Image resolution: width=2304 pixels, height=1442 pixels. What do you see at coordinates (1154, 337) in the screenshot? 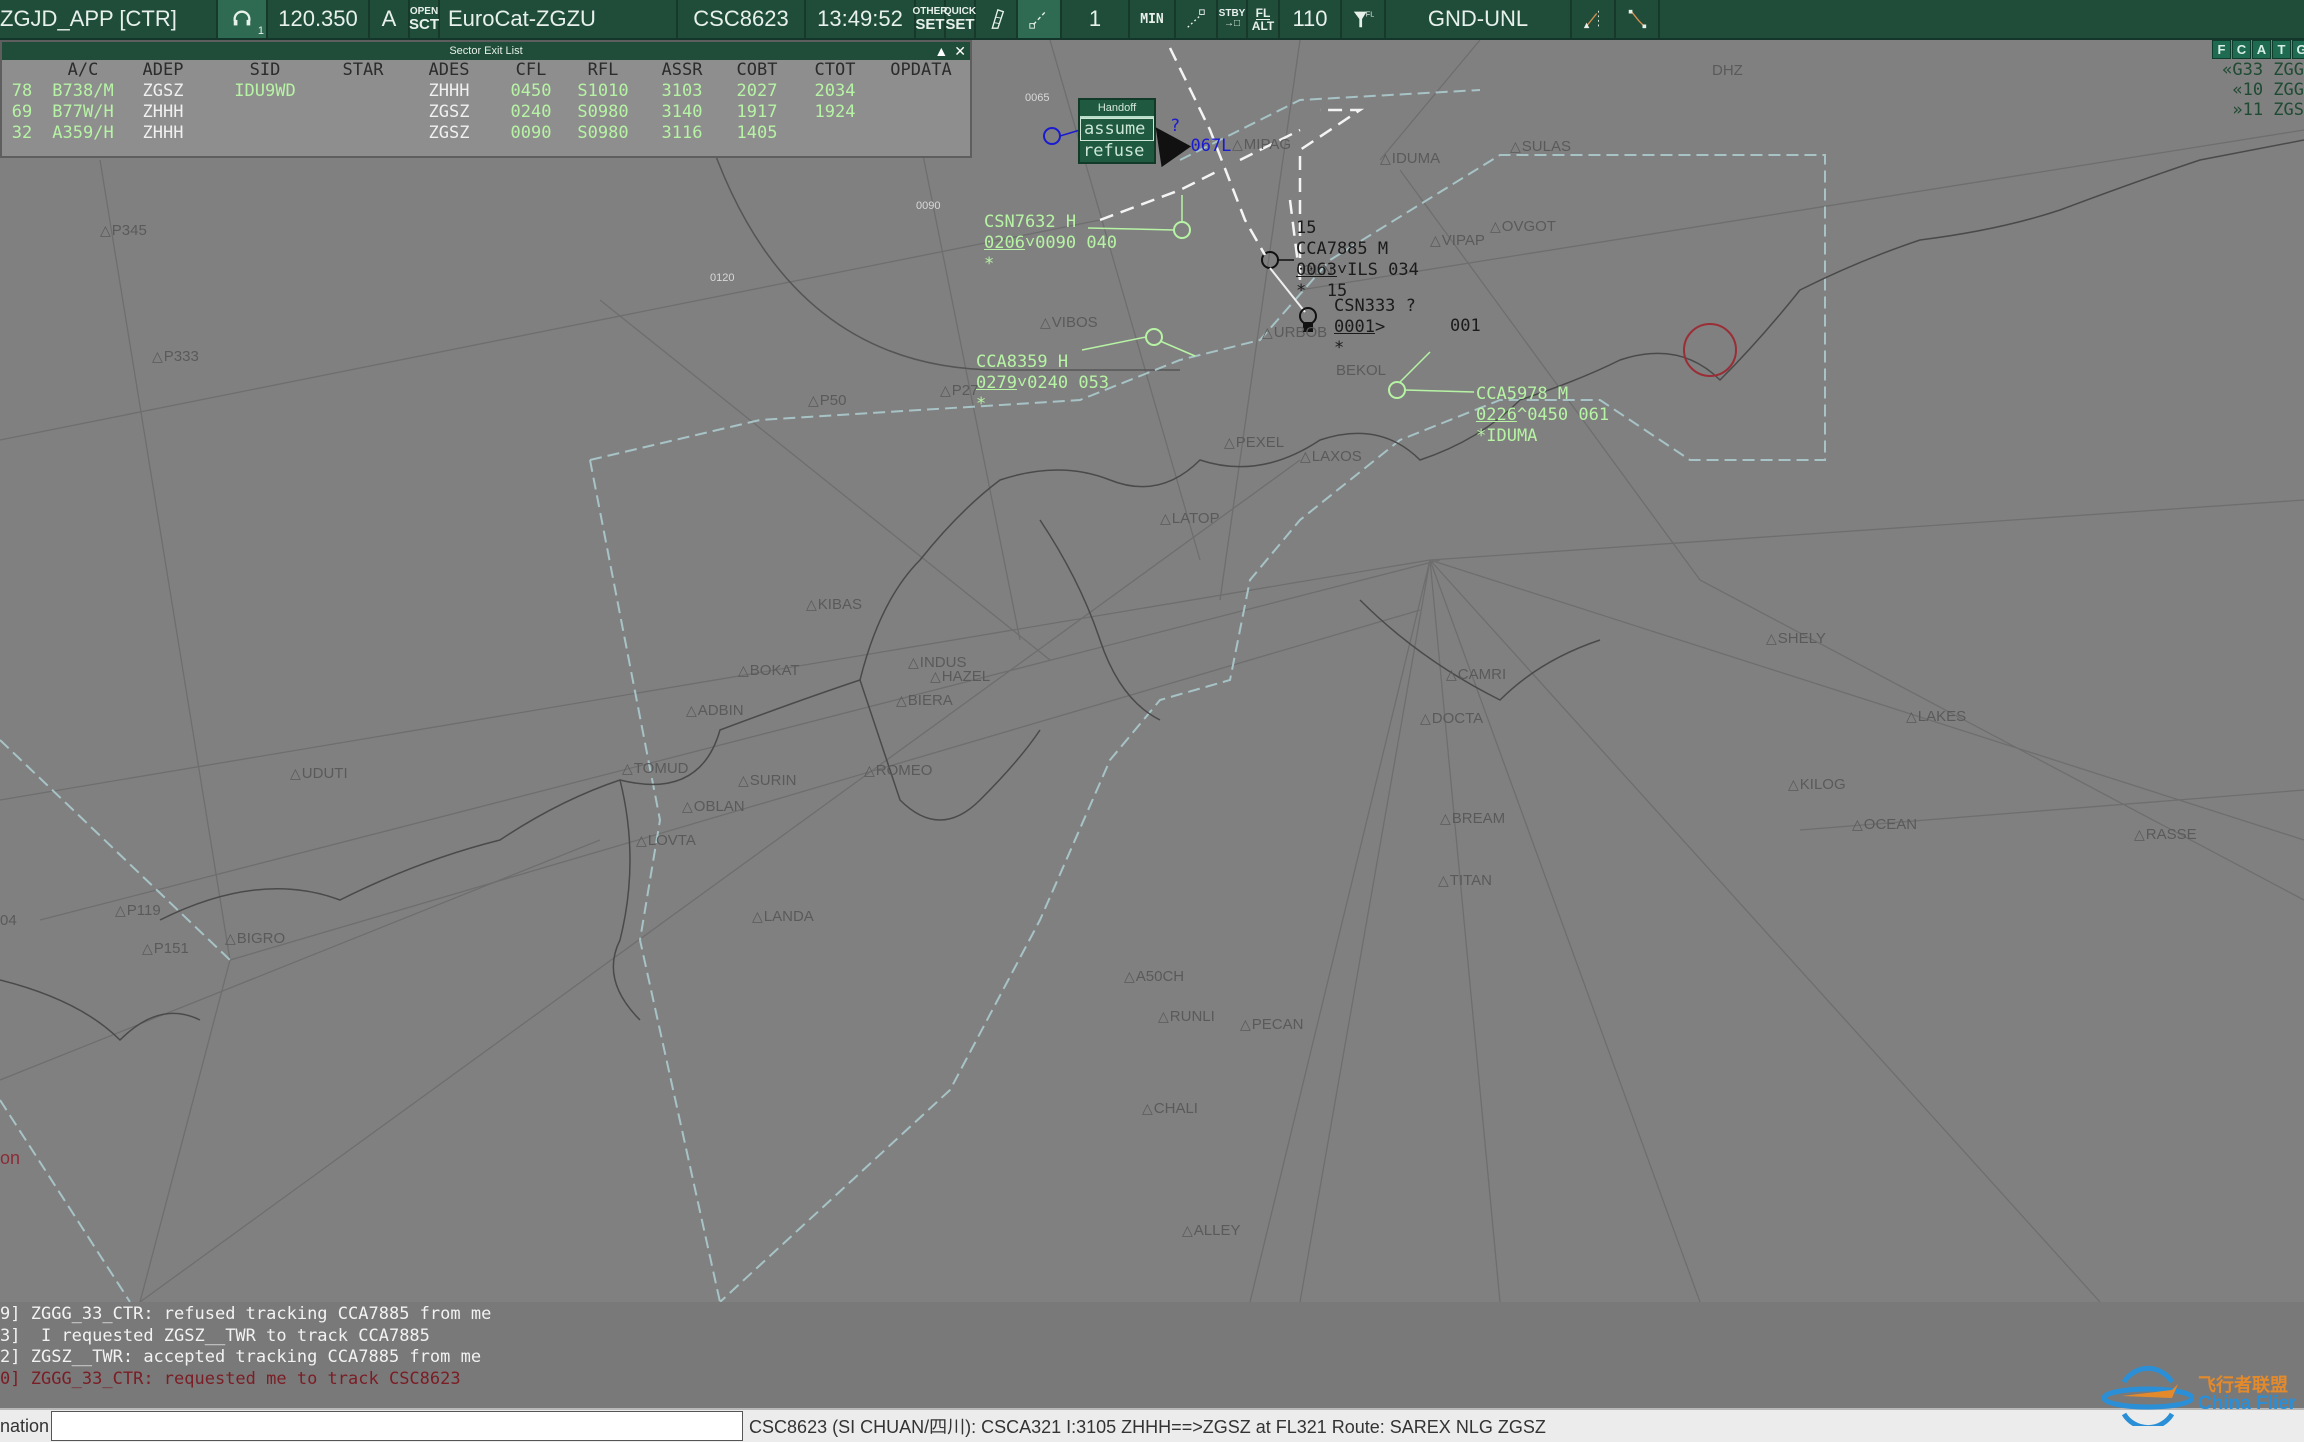
I see `cca8359-target` at bounding box center [1154, 337].